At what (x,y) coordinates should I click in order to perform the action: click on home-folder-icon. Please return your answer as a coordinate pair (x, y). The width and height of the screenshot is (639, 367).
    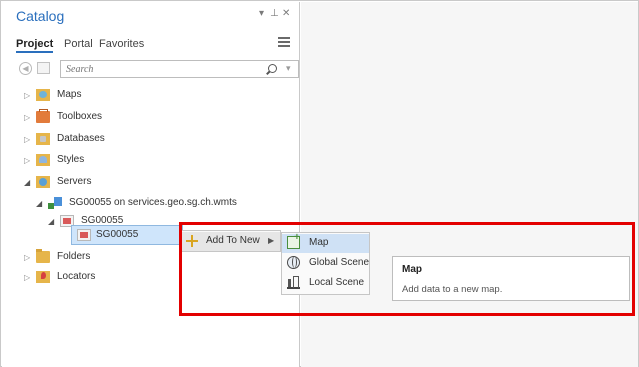
    Looking at the image, I should click on (43, 68).